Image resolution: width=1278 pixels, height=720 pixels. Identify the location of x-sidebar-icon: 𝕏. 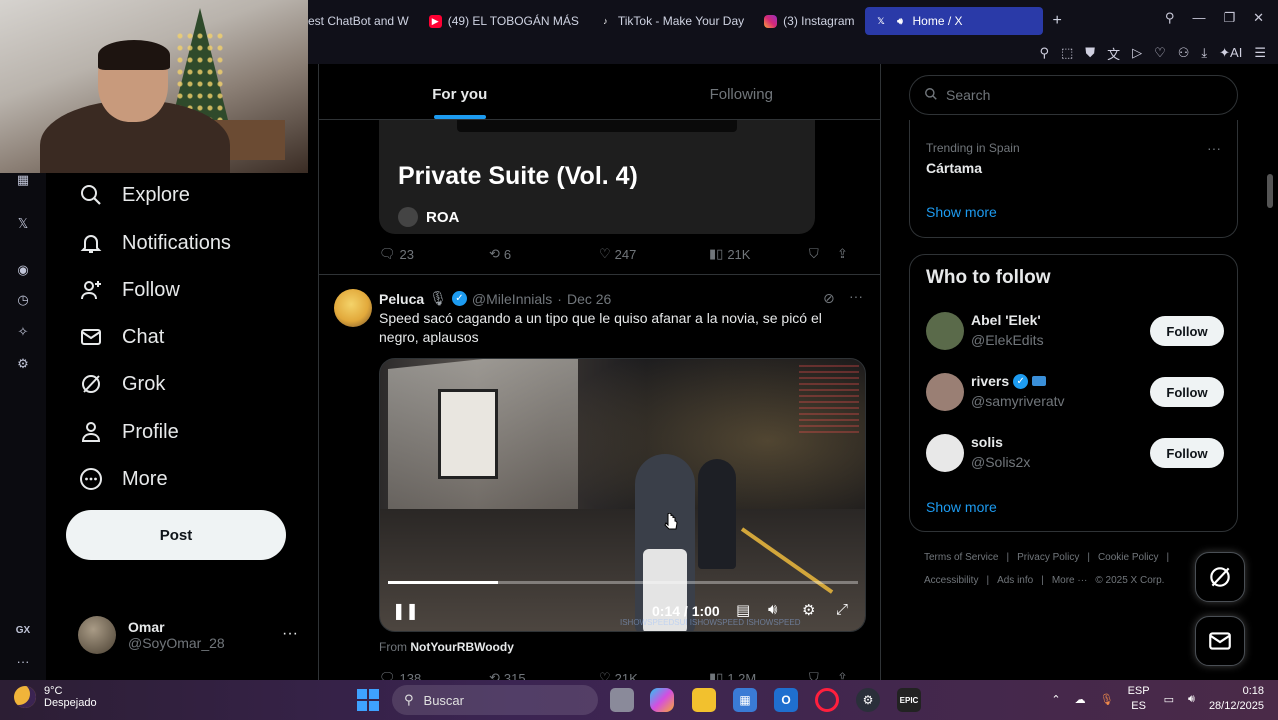
(23, 225).